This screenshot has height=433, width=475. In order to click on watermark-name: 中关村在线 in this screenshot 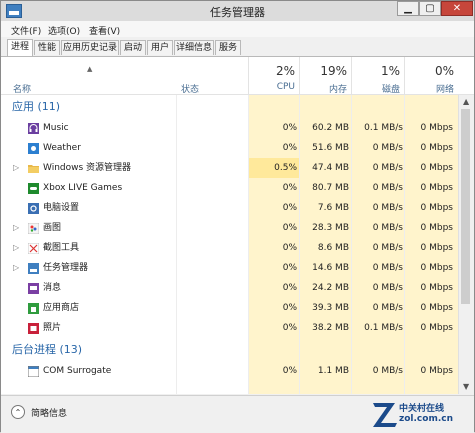, I will do `click(422, 409)`.